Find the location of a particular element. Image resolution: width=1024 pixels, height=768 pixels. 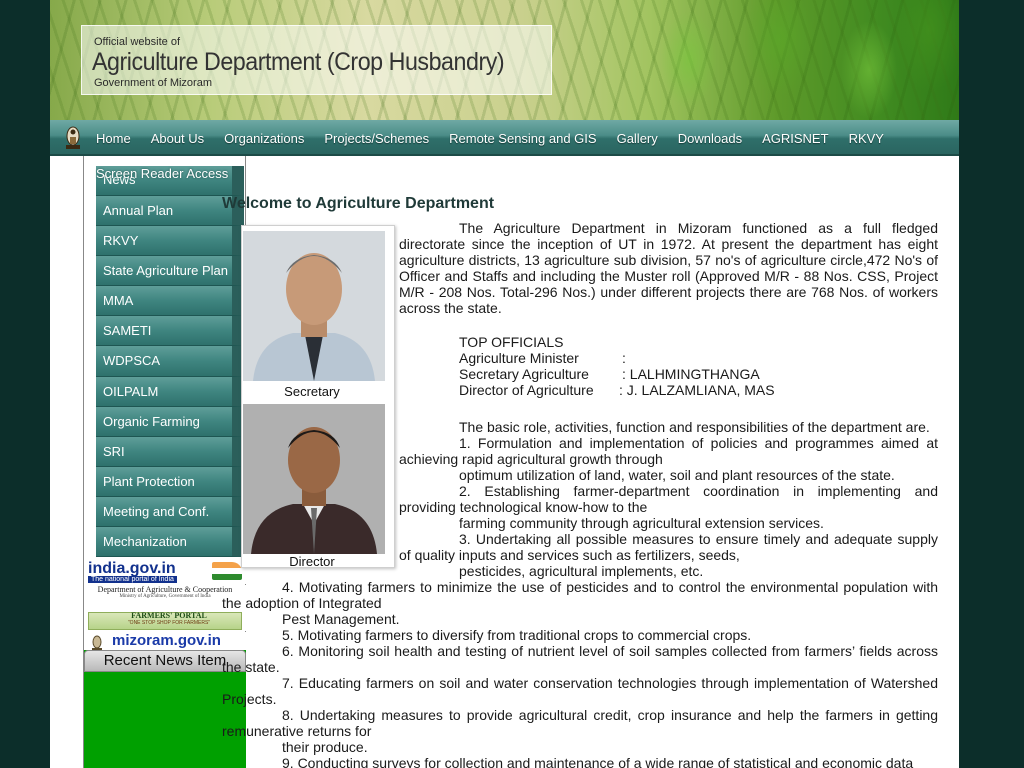

nav-rkvy: RKVY is located at coordinates (866, 138).